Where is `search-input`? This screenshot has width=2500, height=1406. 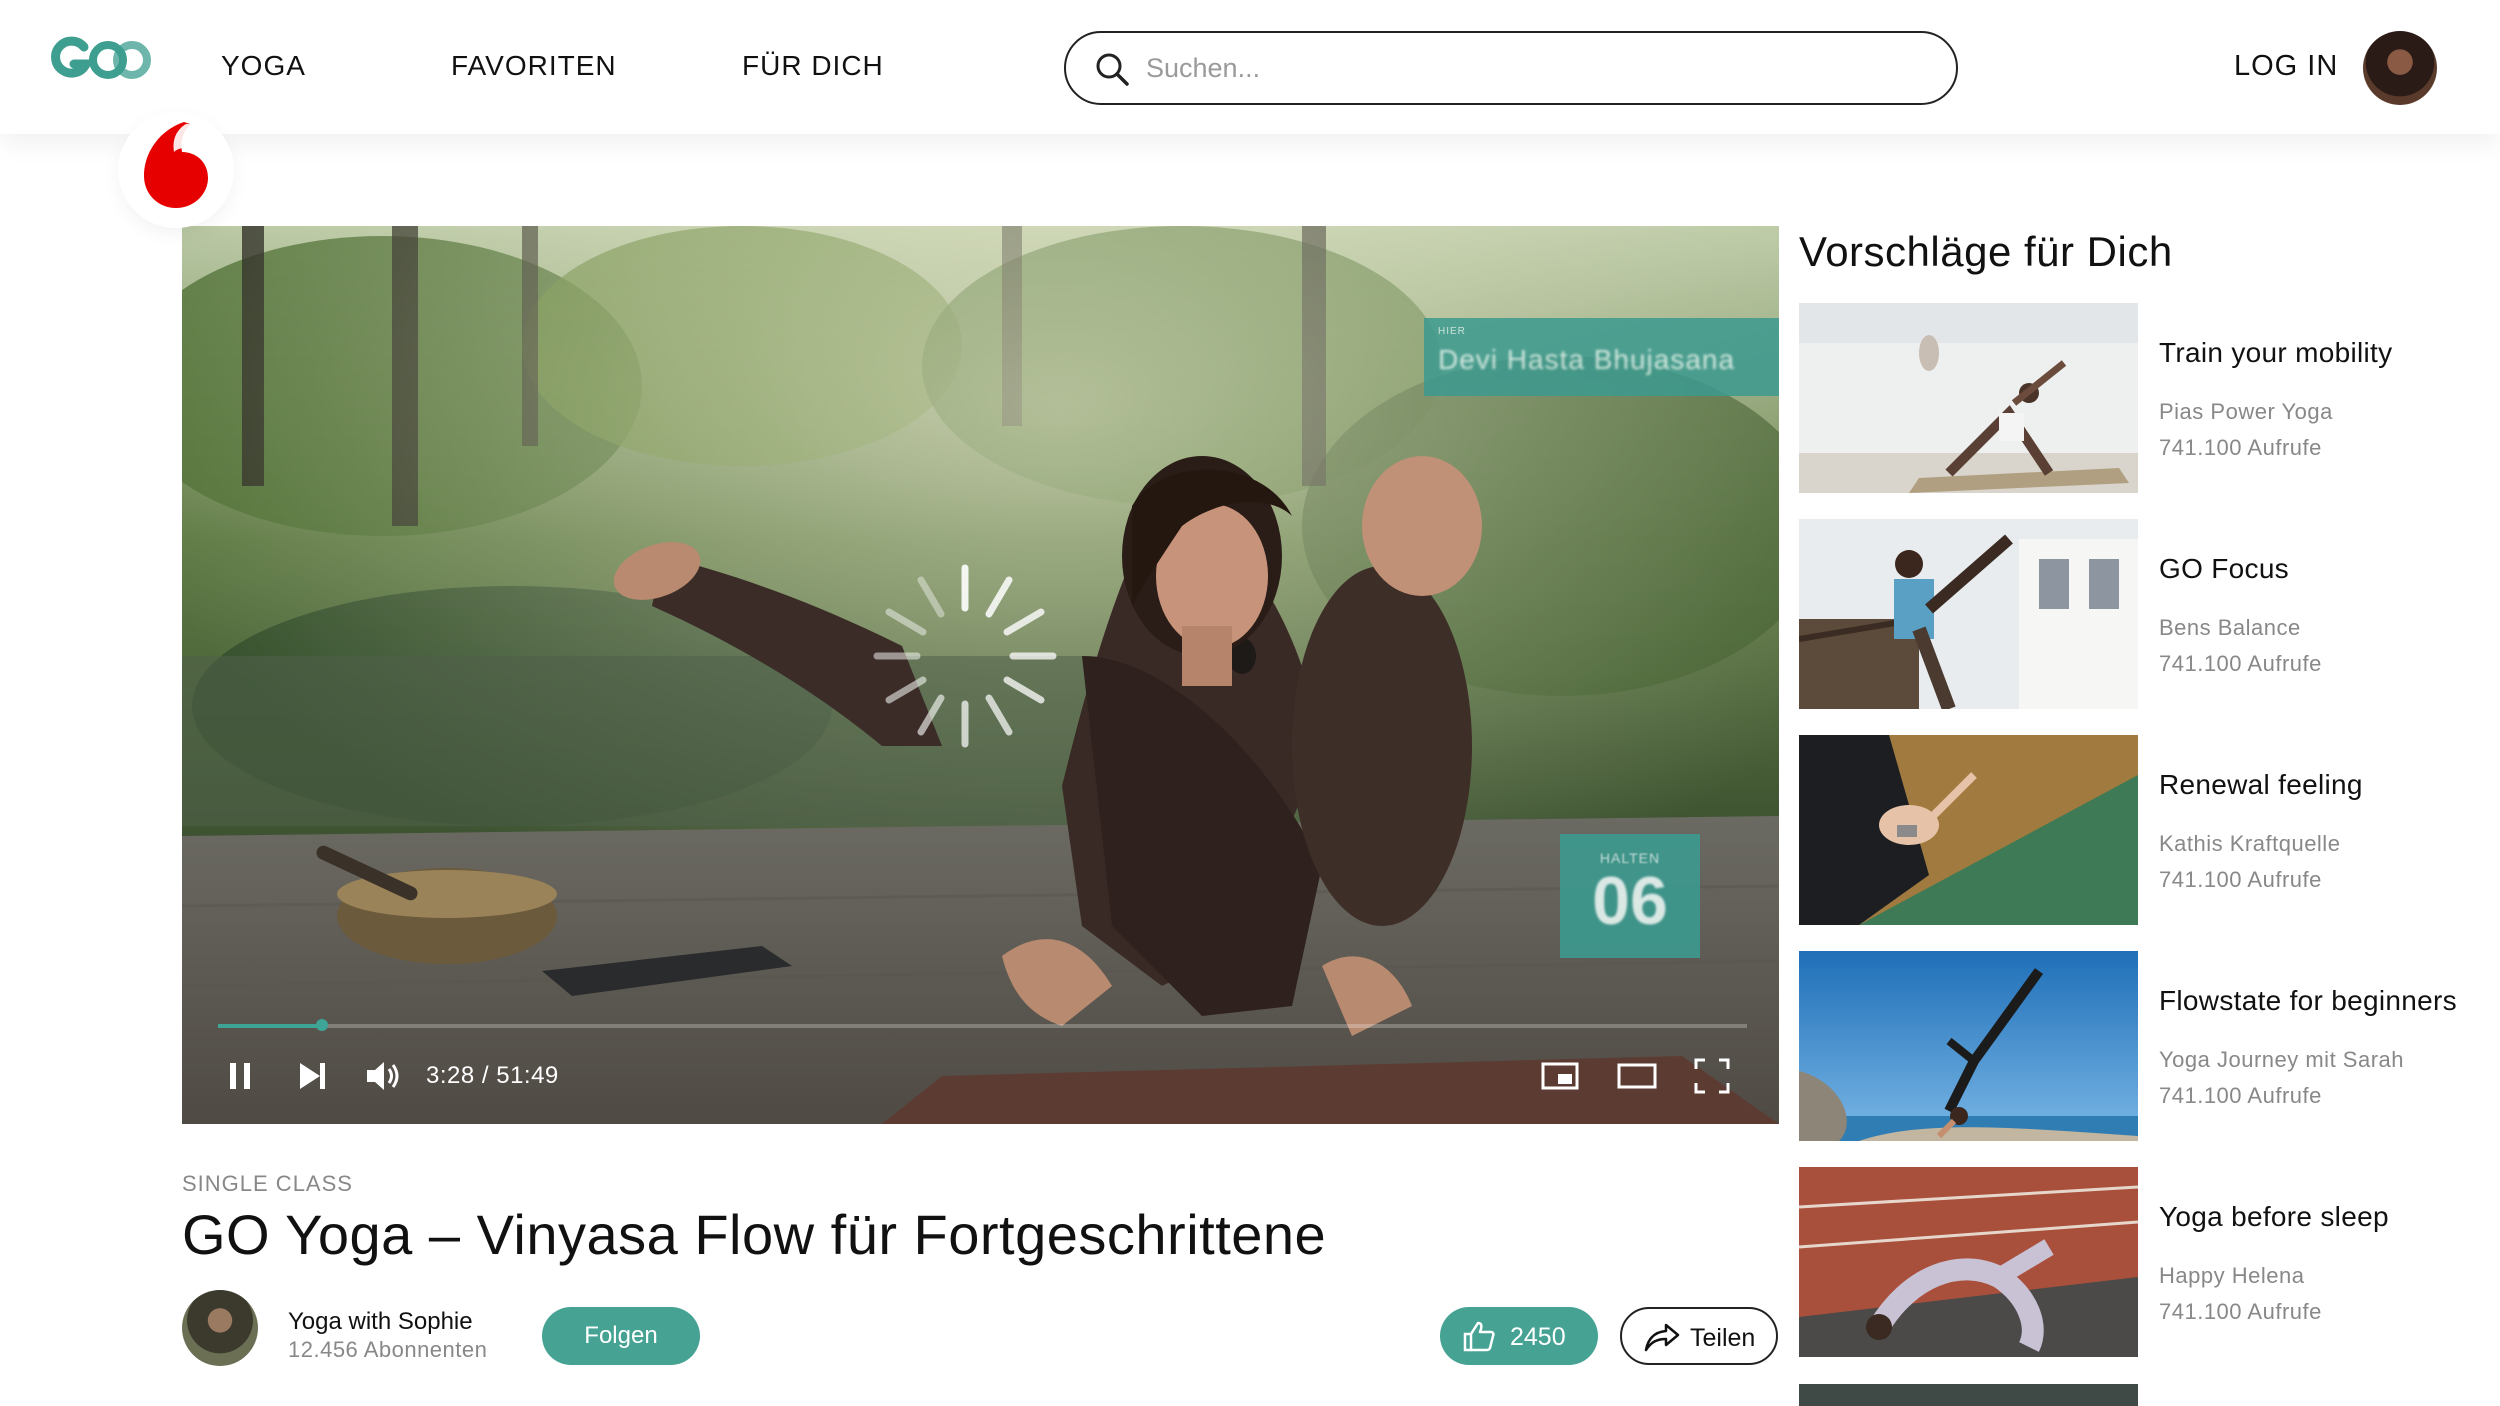
search-input is located at coordinates (1526, 68).